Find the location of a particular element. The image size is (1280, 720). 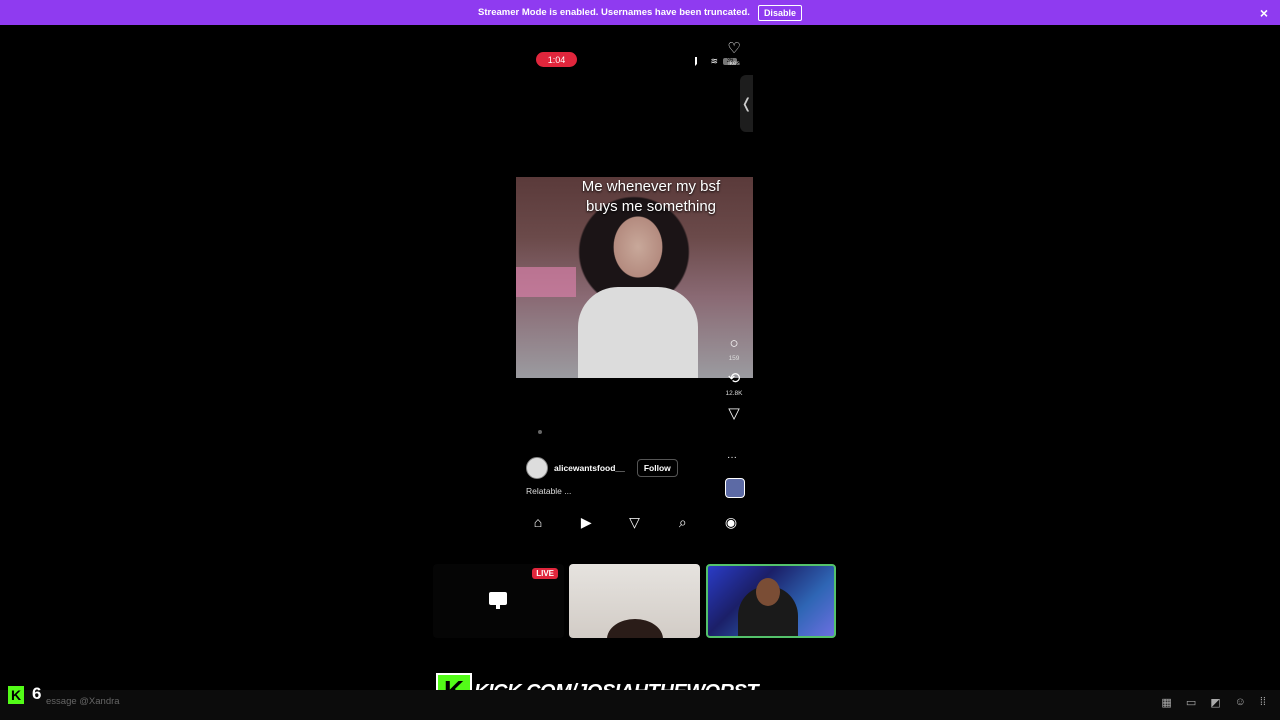

like-action: ♡ ikes is located at coordinates (733, 53).